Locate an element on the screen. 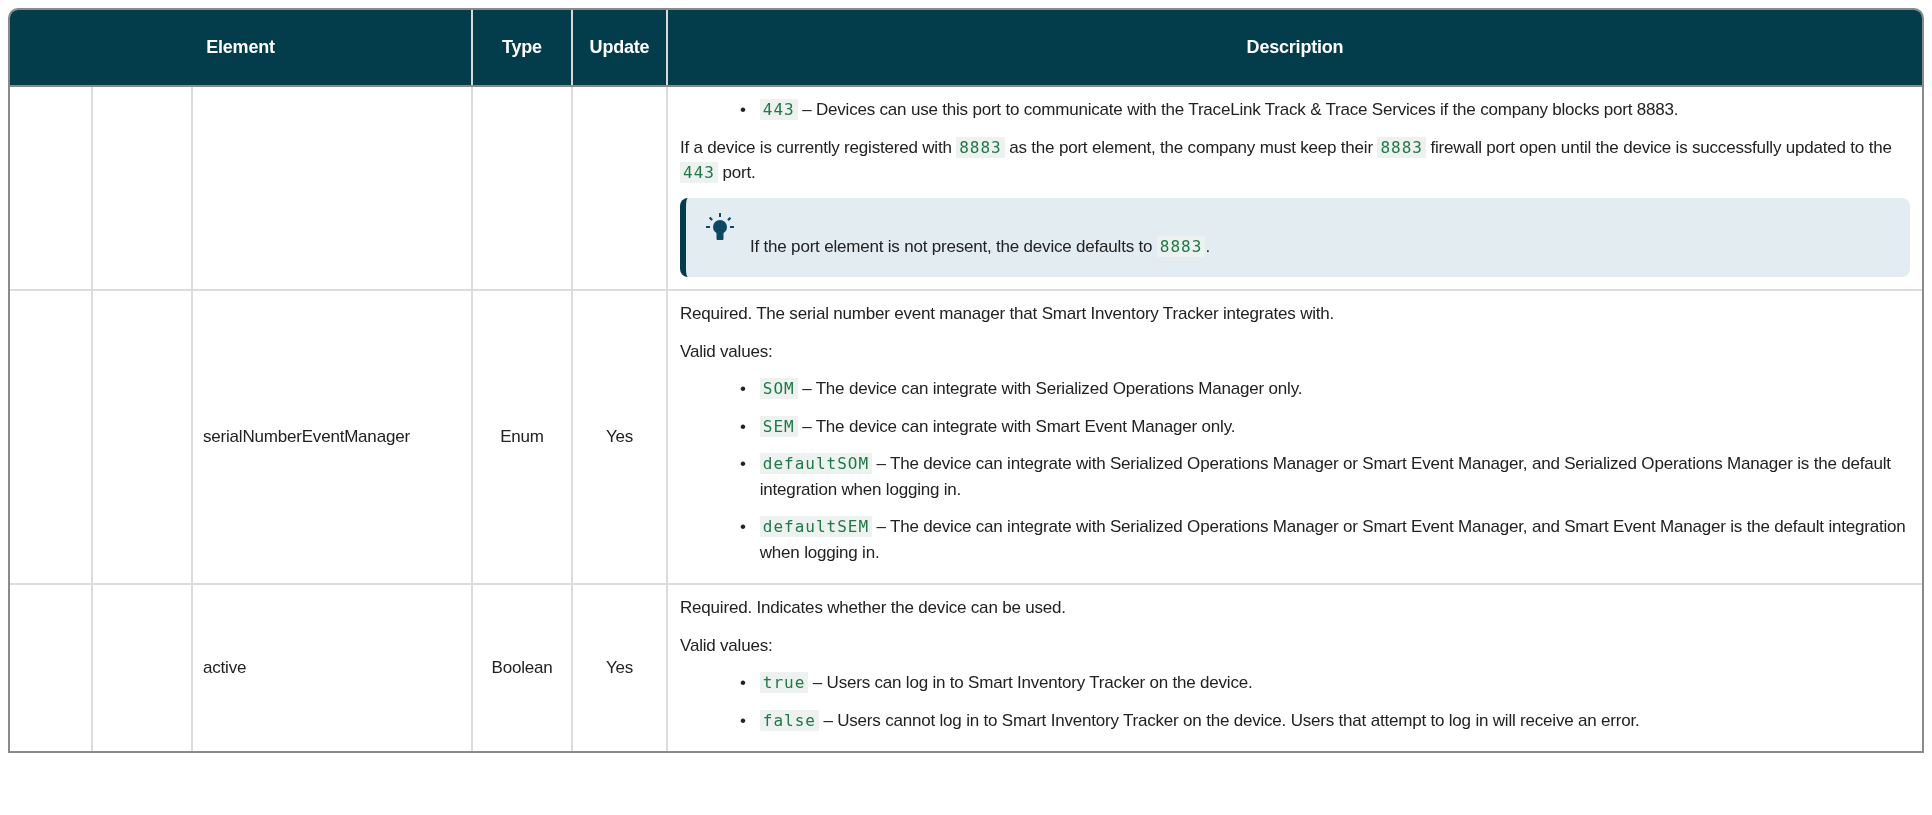 The image size is (1932, 815). bullet-item: SEM – The device can integrate with Smart Event Manager only. is located at coordinates (997, 426).